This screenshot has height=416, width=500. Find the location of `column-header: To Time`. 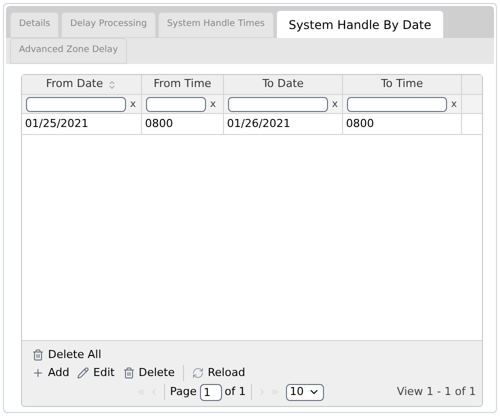

column-header: To Time is located at coordinates (402, 84).